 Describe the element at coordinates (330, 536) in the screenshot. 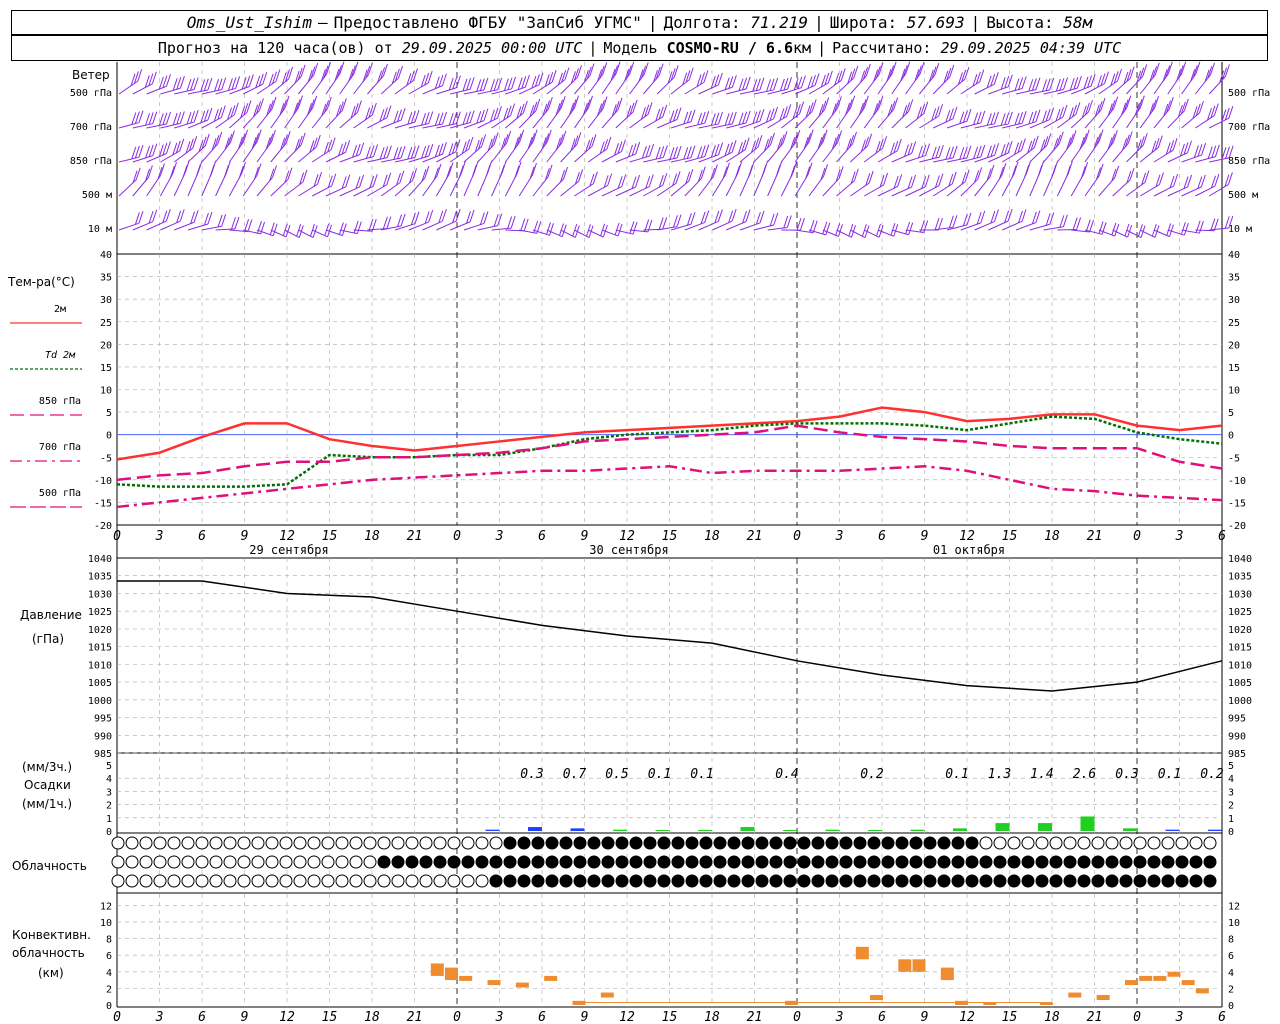

I see `hour-tick-label: 15` at that location.